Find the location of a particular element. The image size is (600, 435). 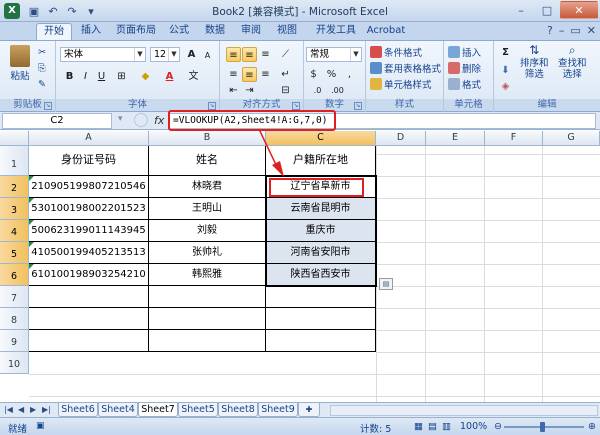

cell-a6: 610100198903254210 is located at coordinates (89, 275).